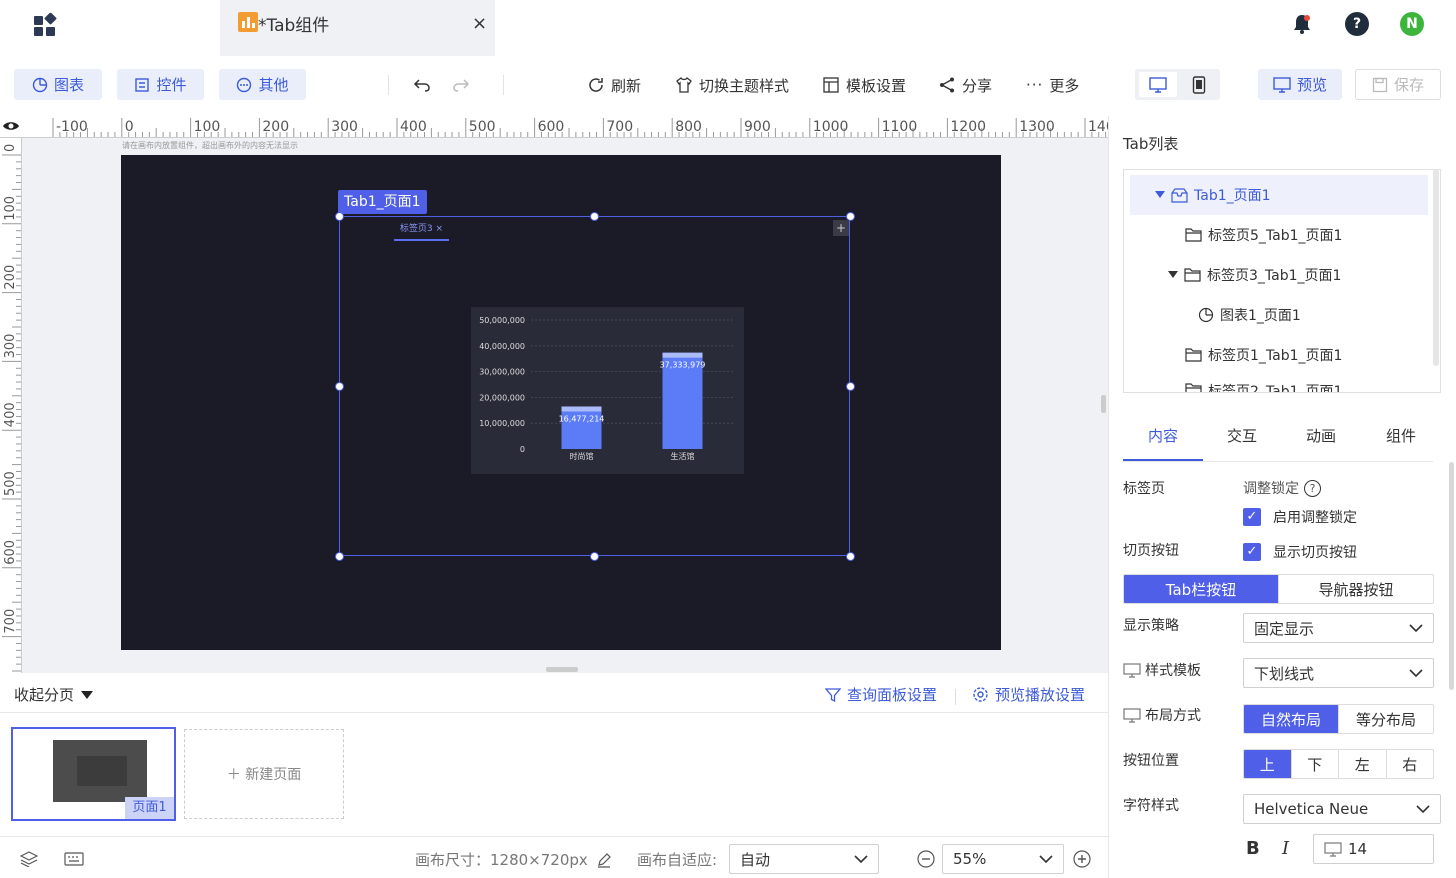  Describe the element at coordinates (864, 85) in the screenshot. I see `template-settings-button: 模板设置` at that location.